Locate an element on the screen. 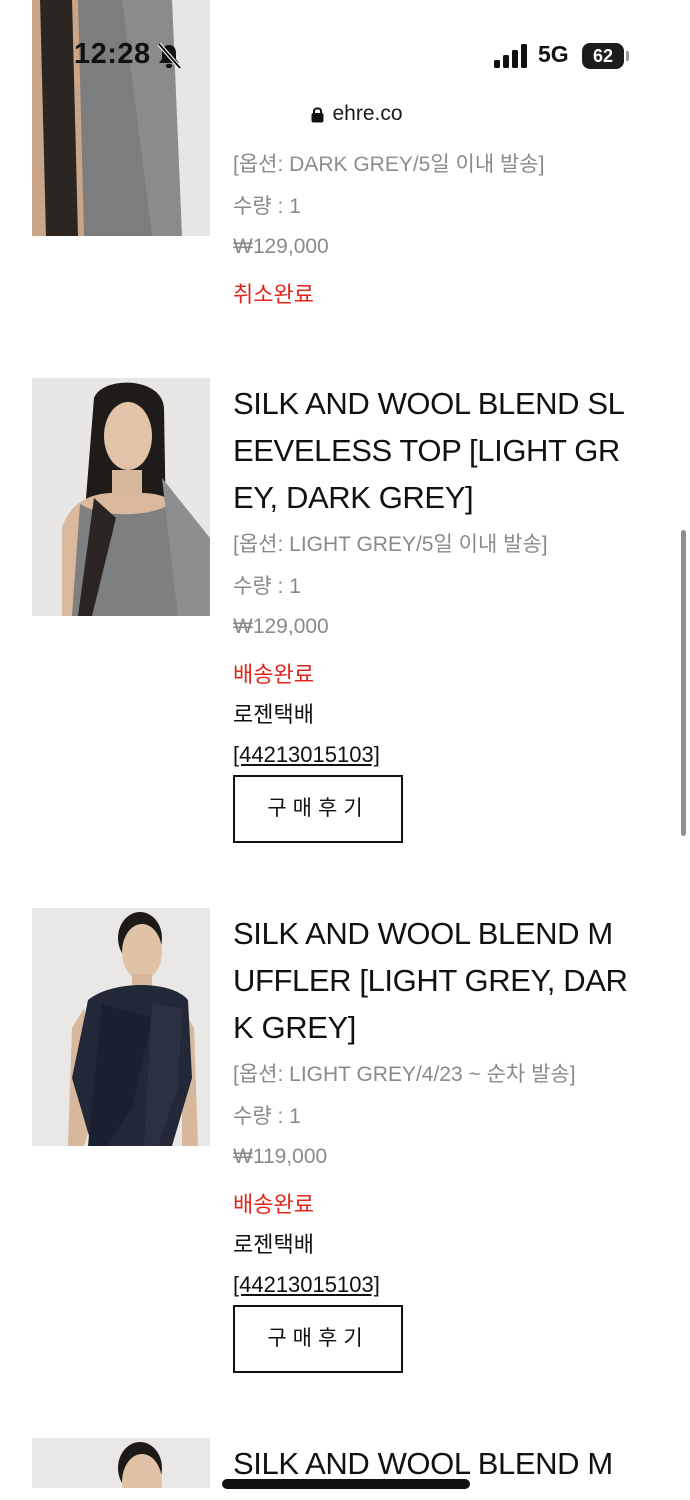 The height and width of the screenshot is (1500, 690). scrollbar is located at coordinates (683, 683).